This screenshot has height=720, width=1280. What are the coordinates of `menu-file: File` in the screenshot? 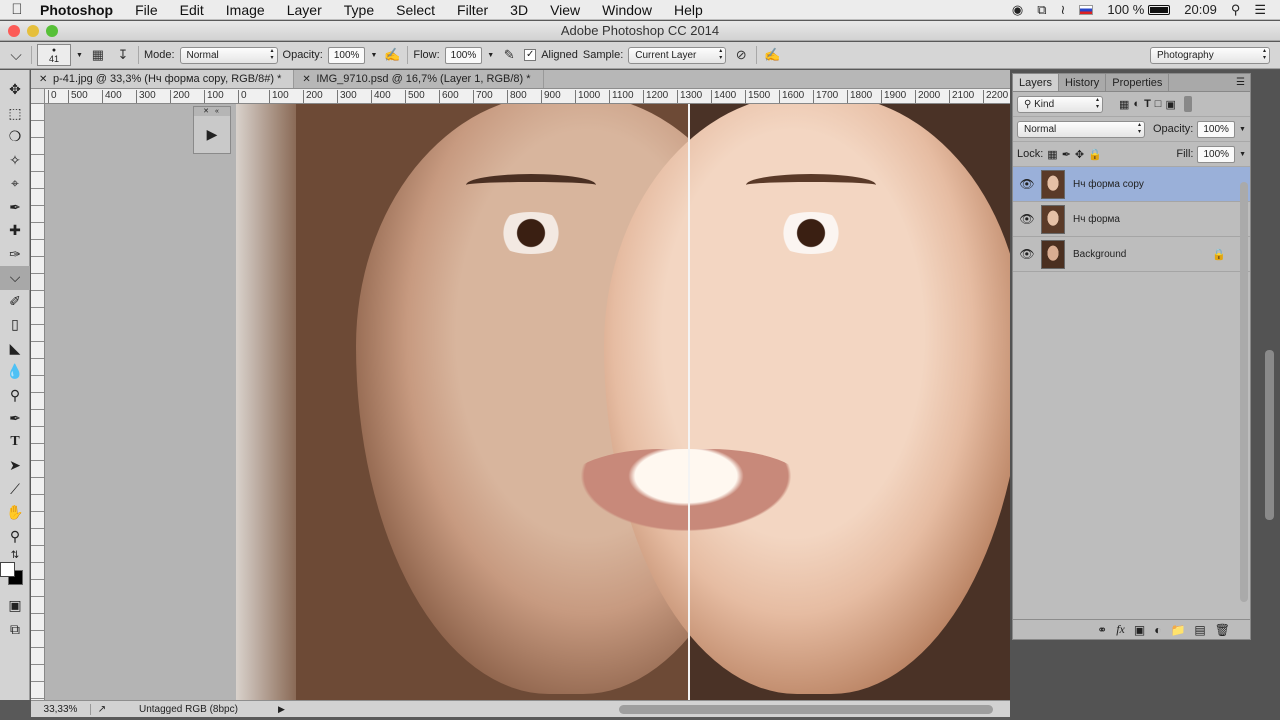 It's located at (146, 10).